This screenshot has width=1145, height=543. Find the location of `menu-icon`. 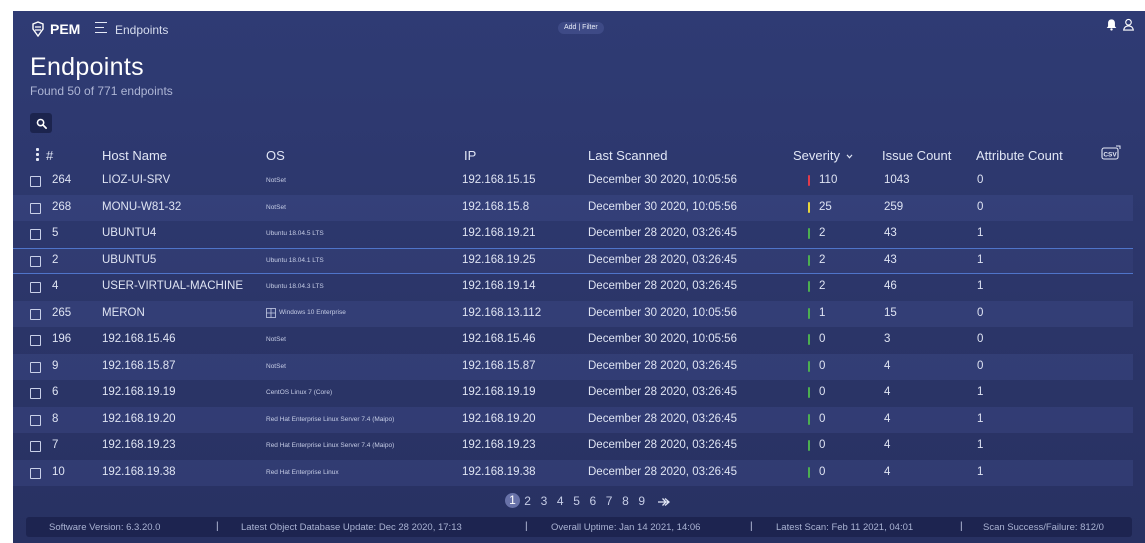

menu-icon is located at coordinates (101, 28).